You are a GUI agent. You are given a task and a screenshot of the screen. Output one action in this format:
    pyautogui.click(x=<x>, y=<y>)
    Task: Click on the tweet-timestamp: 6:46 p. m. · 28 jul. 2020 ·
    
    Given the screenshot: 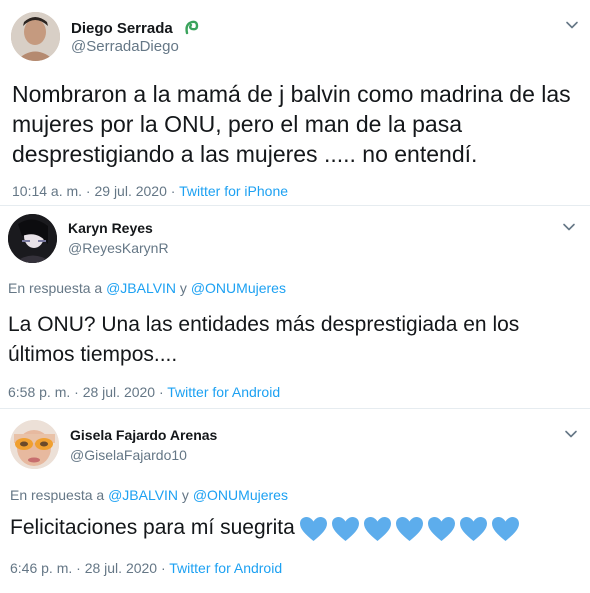 What is the action you would take?
    pyautogui.click(x=89, y=568)
    